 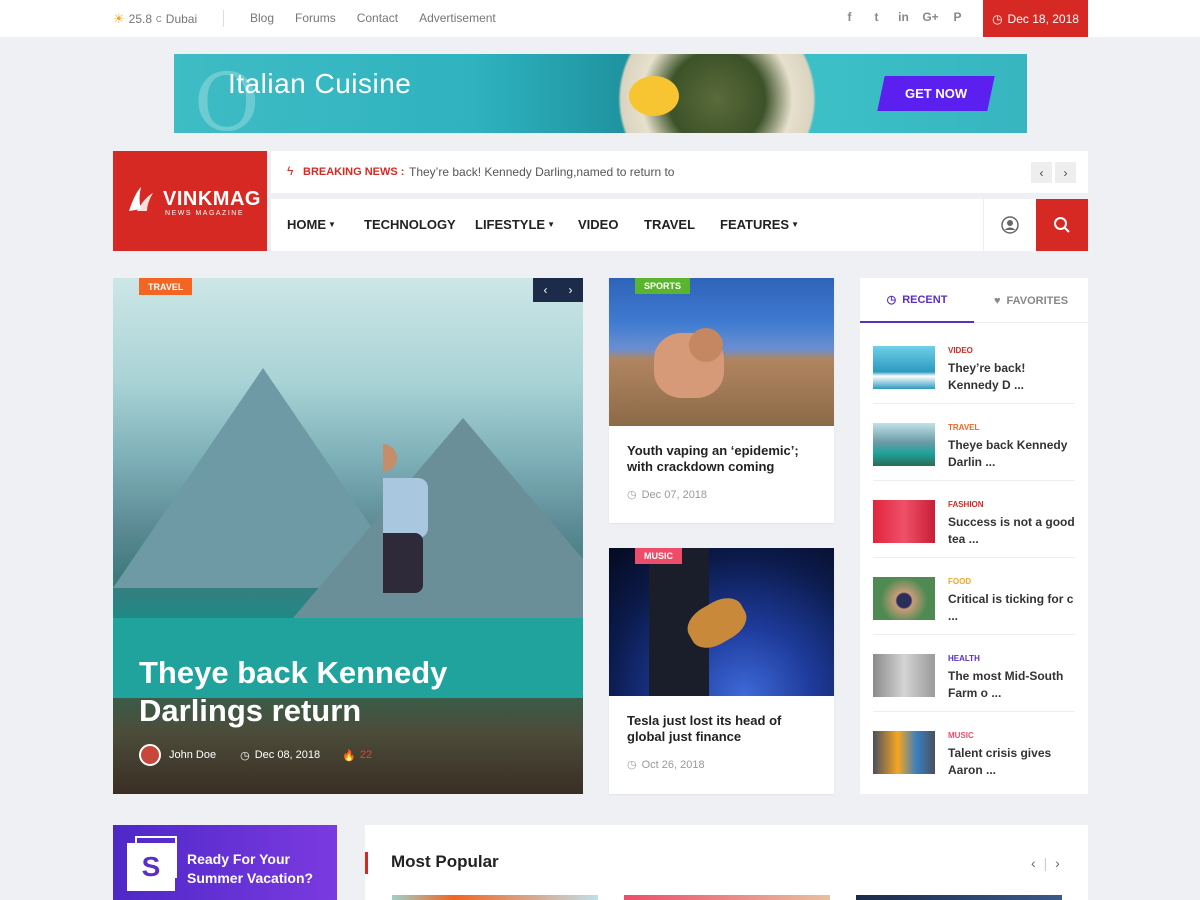 I want to click on social-links: f t in G+ P, so click(x=903, y=17).